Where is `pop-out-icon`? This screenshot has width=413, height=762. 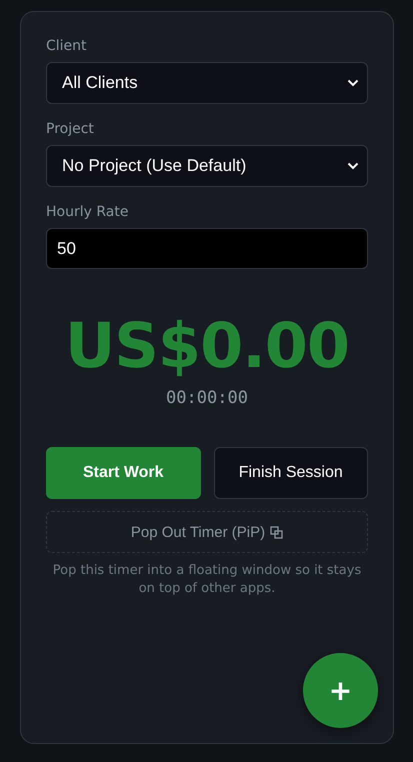
pop-out-icon is located at coordinates (277, 532).